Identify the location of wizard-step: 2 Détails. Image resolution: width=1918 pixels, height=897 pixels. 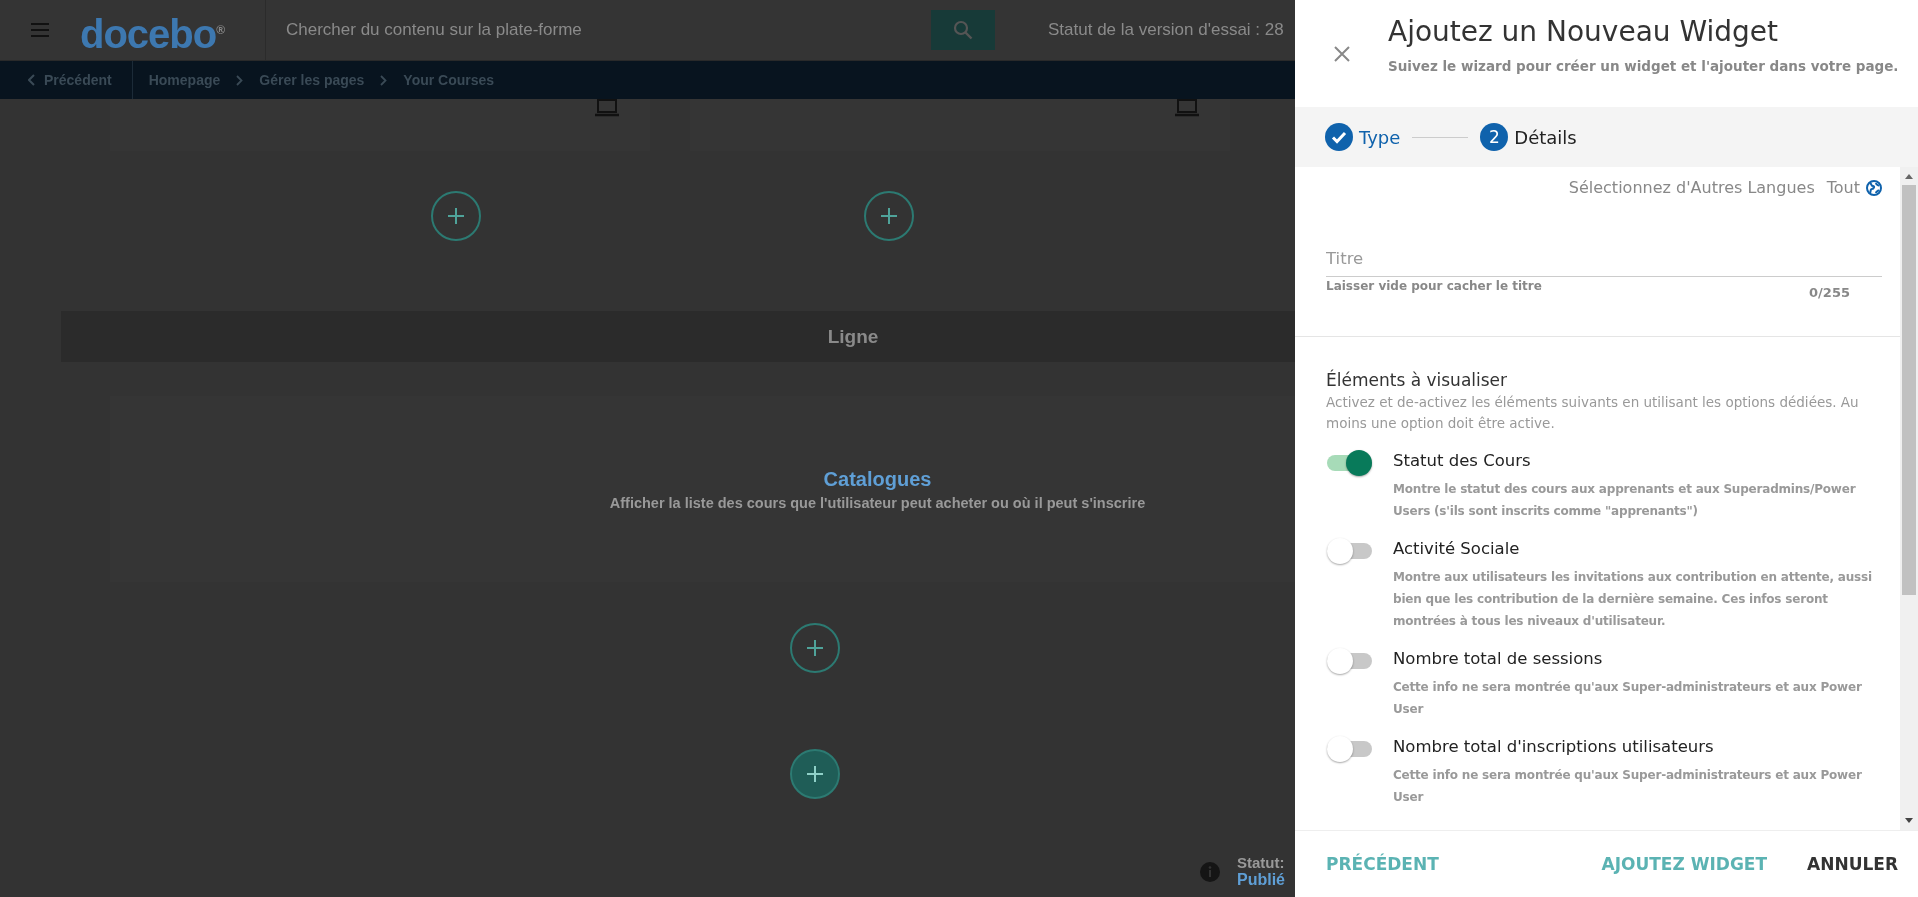
(1528, 137).